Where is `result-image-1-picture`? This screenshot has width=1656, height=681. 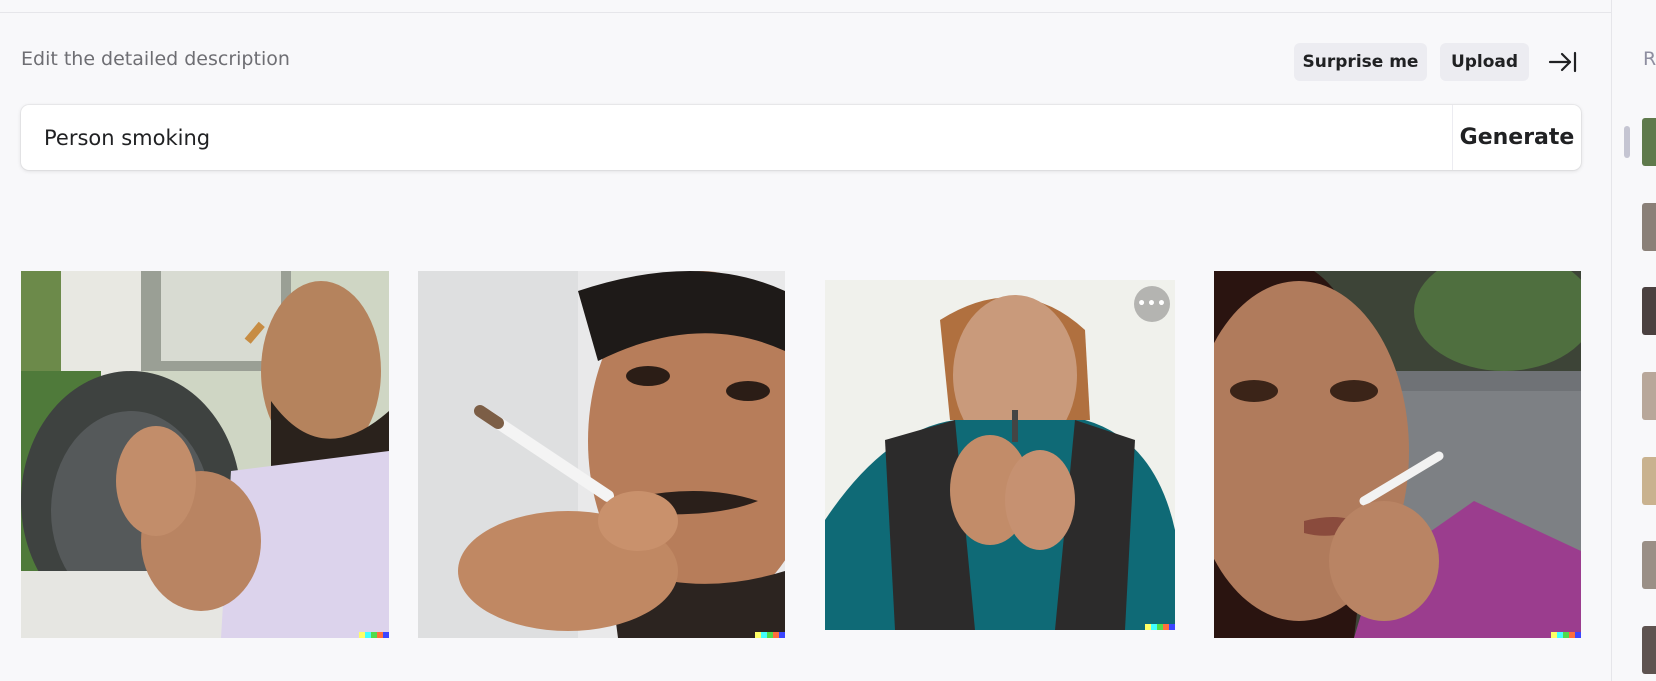 result-image-1-picture is located at coordinates (205, 454).